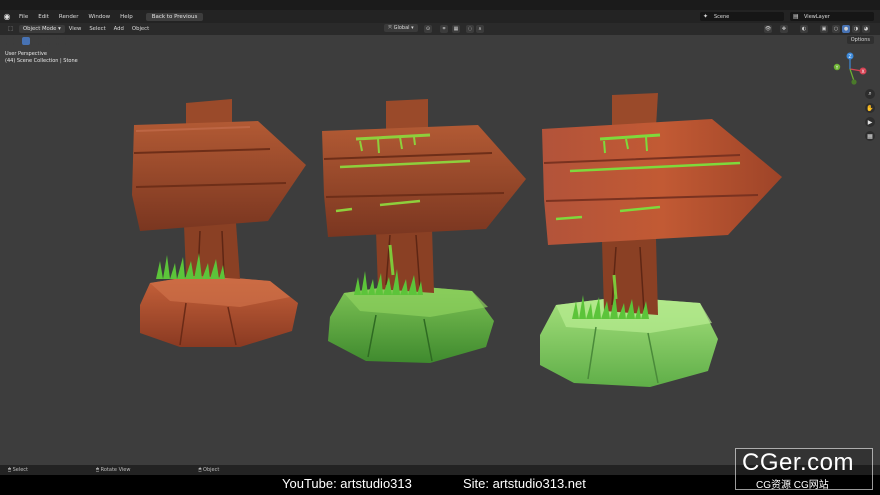 Image resolution: width=880 pixels, height=495 pixels. Describe the element at coordinates (428, 29) in the screenshot. I see `pivot-icon: ⊙` at that location.